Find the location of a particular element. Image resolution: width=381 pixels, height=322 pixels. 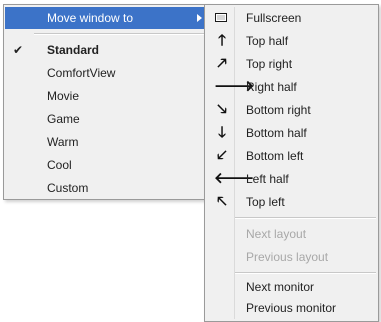

submenu-item-previous-monitor: Previous monitor is located at coordinates (291, 308).